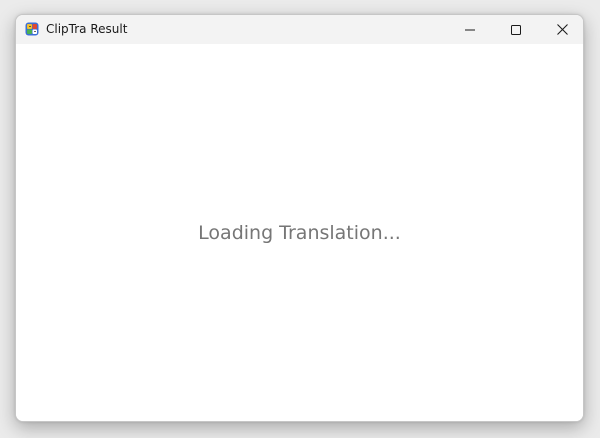 This screenshot has height=438, width=600. I want to click on minimize-button, so click(470, 29).